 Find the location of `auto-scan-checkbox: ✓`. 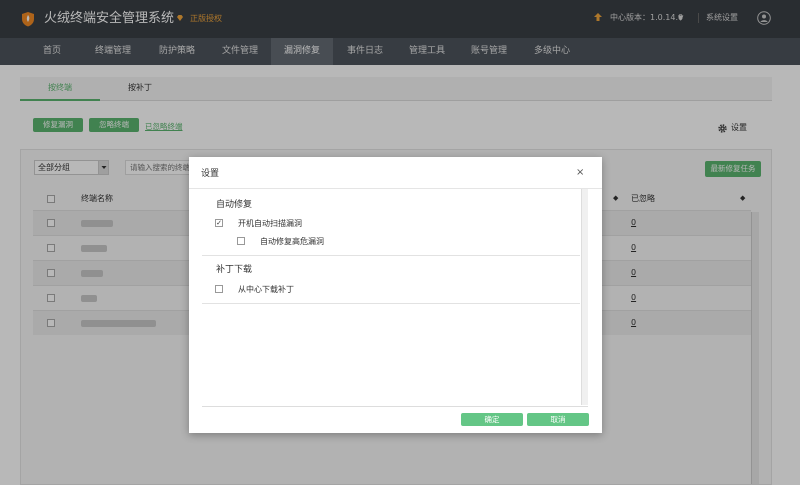

auto-scan-checkbox: ✓ is located at coordinates (219, 223).